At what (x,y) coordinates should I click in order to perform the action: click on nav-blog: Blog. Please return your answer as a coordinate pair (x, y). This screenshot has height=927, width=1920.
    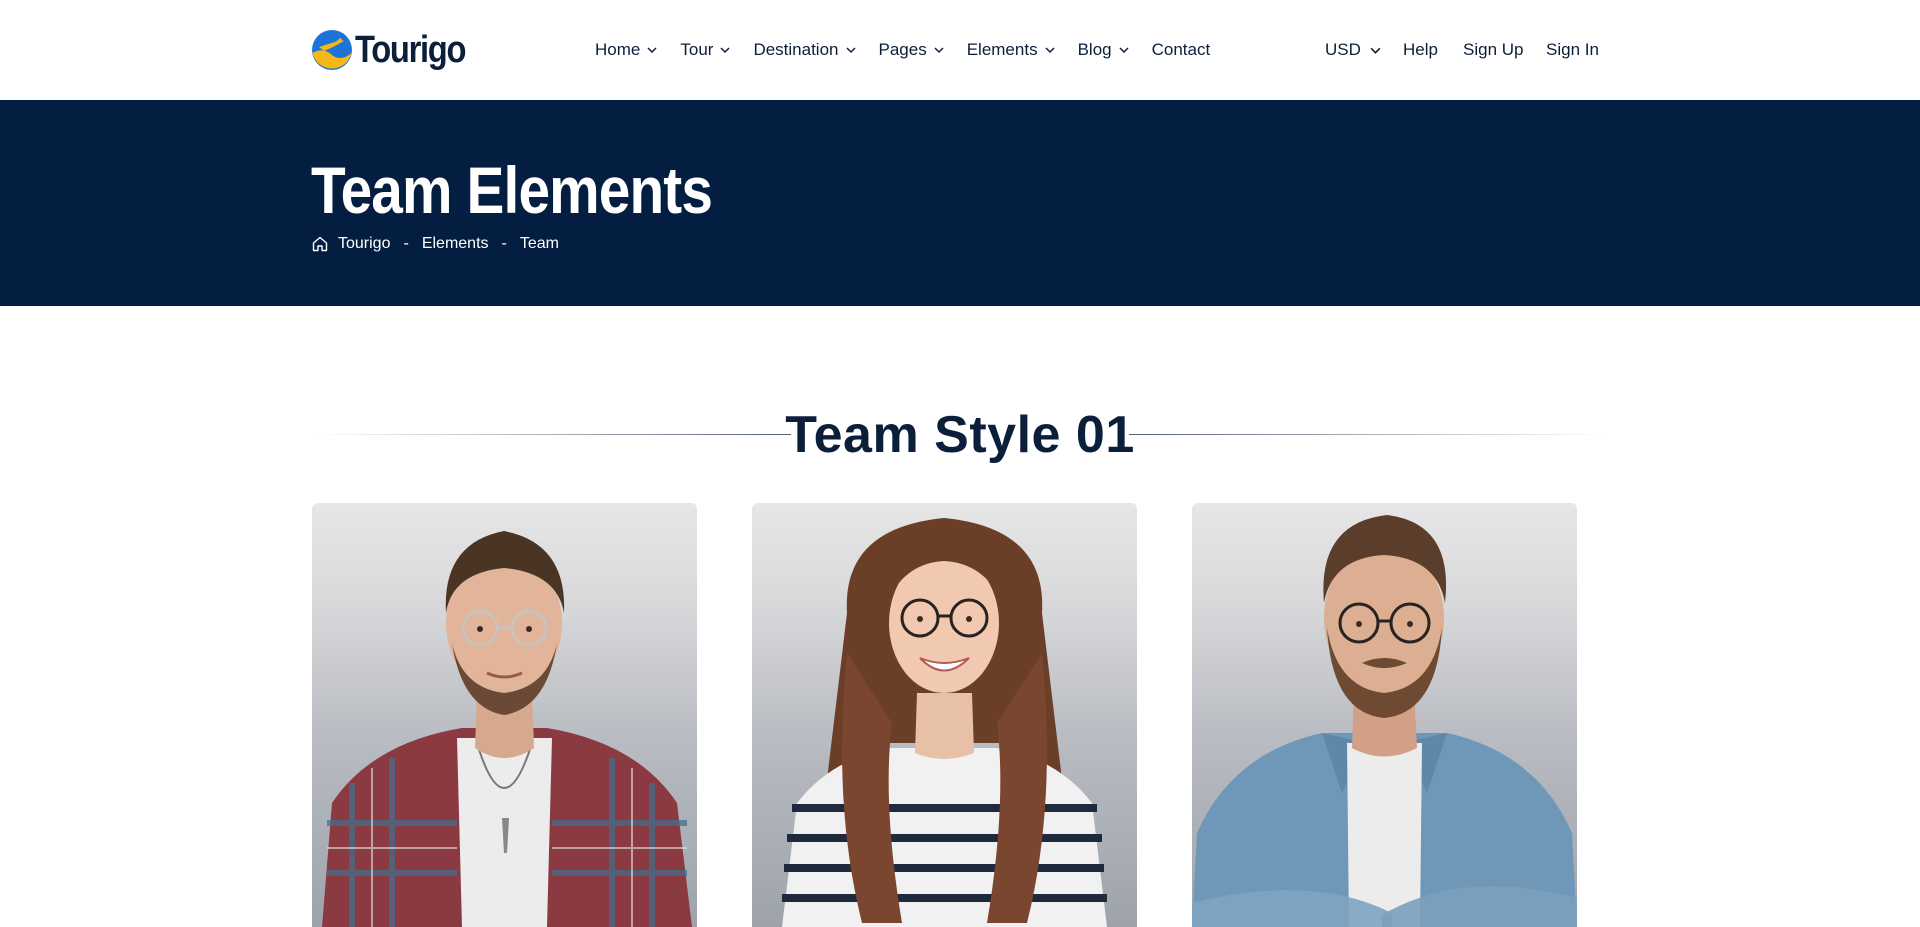
    Looking at the image, I should click on (1104, 50).